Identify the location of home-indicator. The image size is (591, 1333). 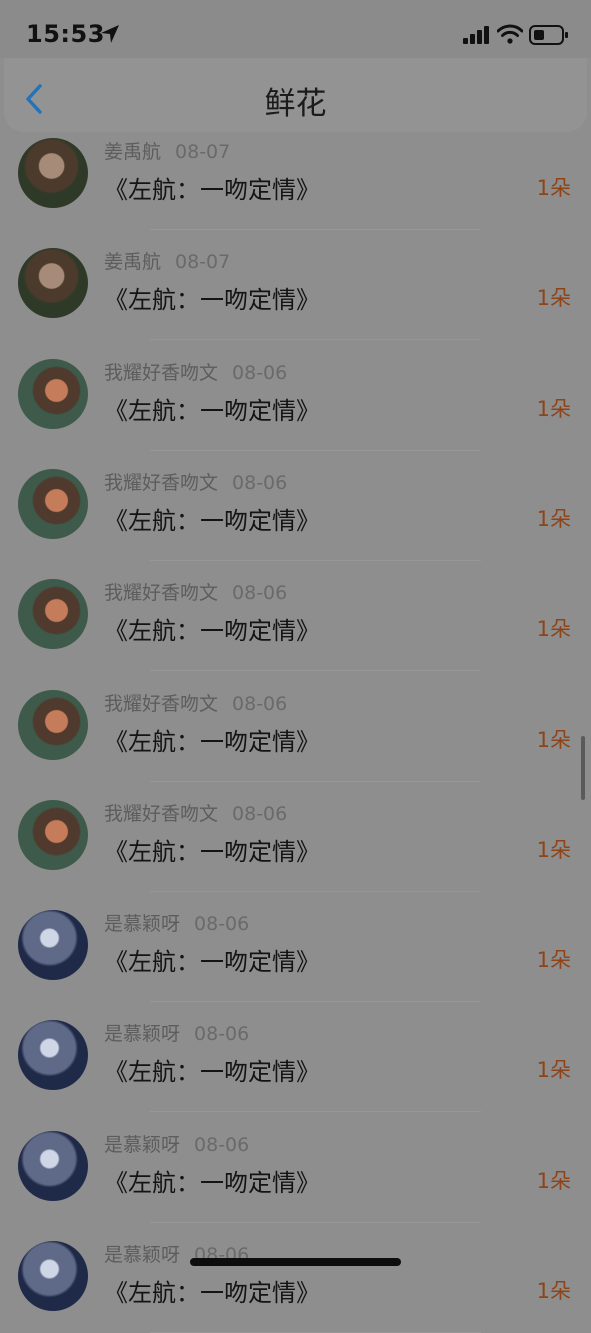
(295, 1262).